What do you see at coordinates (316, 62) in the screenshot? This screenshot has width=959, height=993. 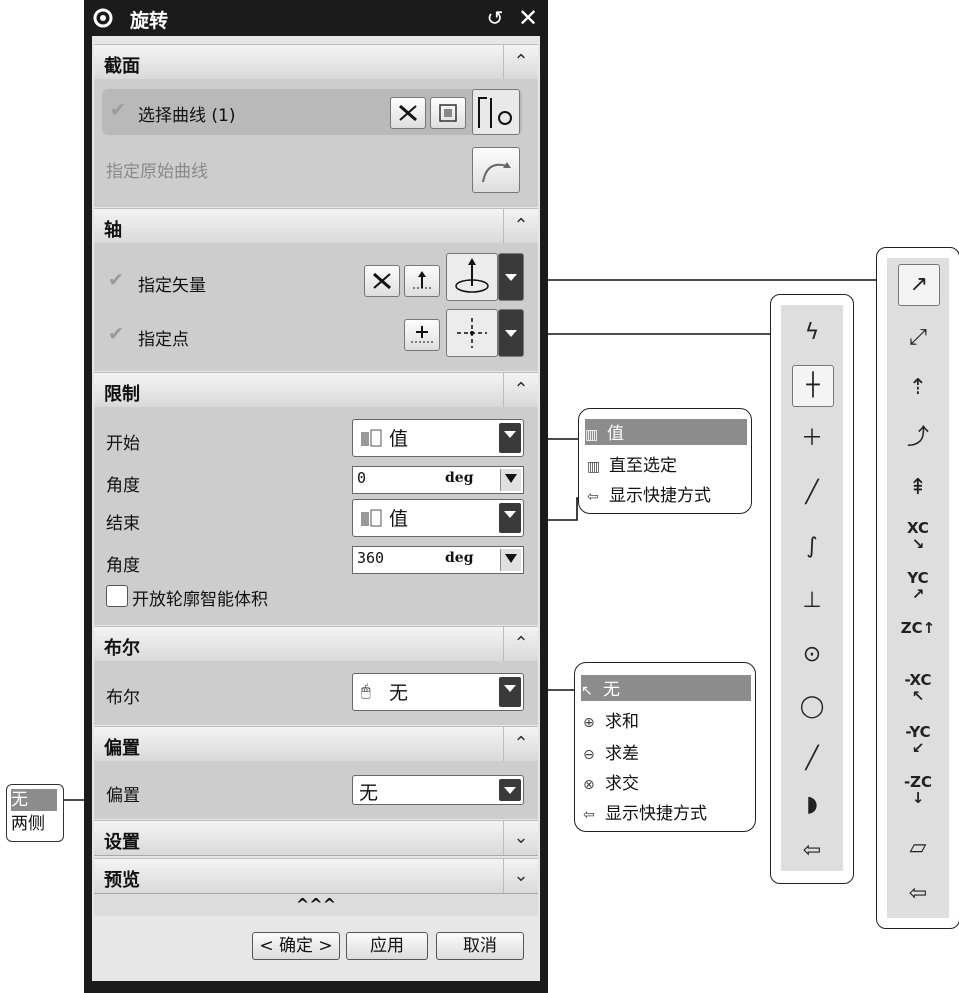 I see `section-header-section: 截面 ⌃` at bounding box center [316, 62].